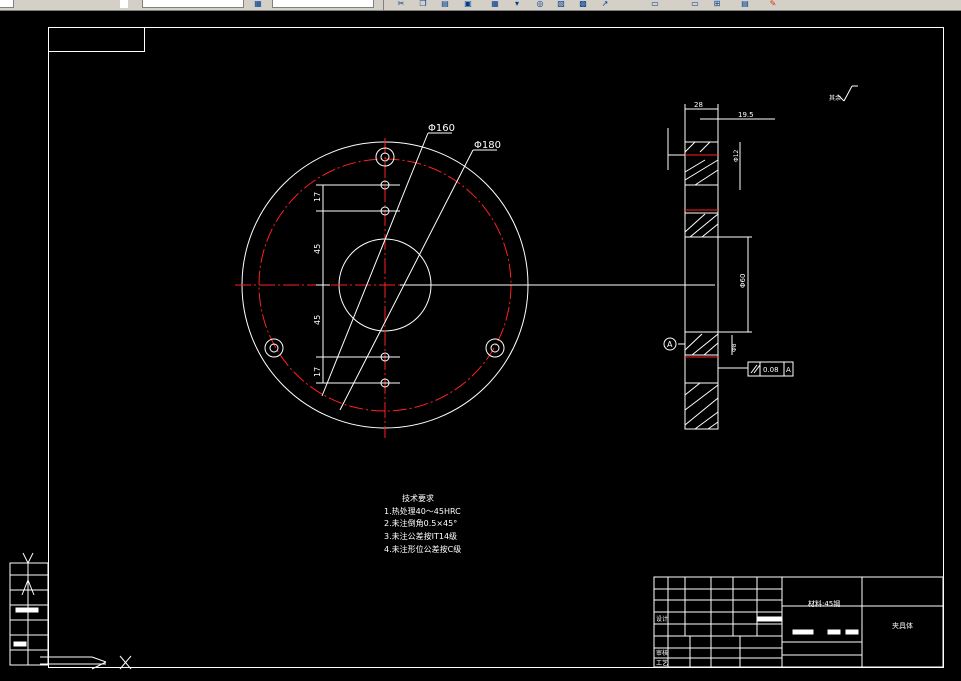 The height and width of the screenshot is (681, 961). Describe the element at coordinates (317, 249) in the screenshot. I see `dim-45-top: 45` at that location.